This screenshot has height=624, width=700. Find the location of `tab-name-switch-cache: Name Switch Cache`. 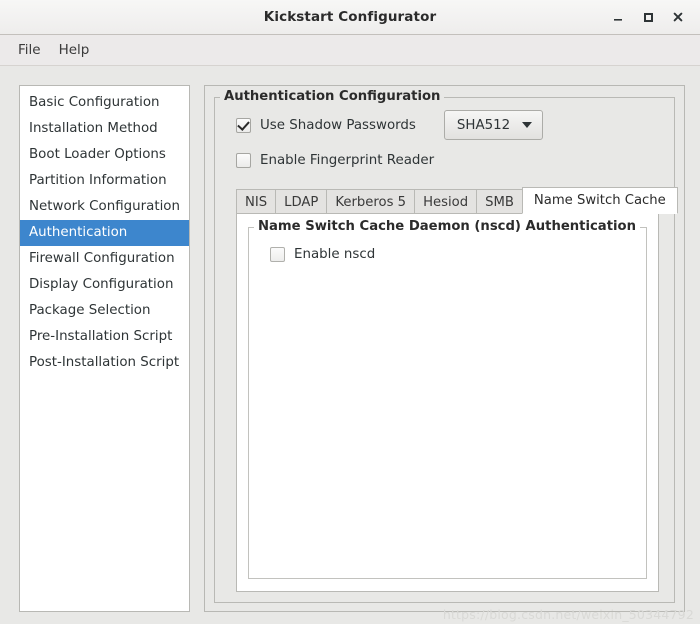

tab-name-switch-cache: Name Switch Cache is located at coordinates (599, 200).